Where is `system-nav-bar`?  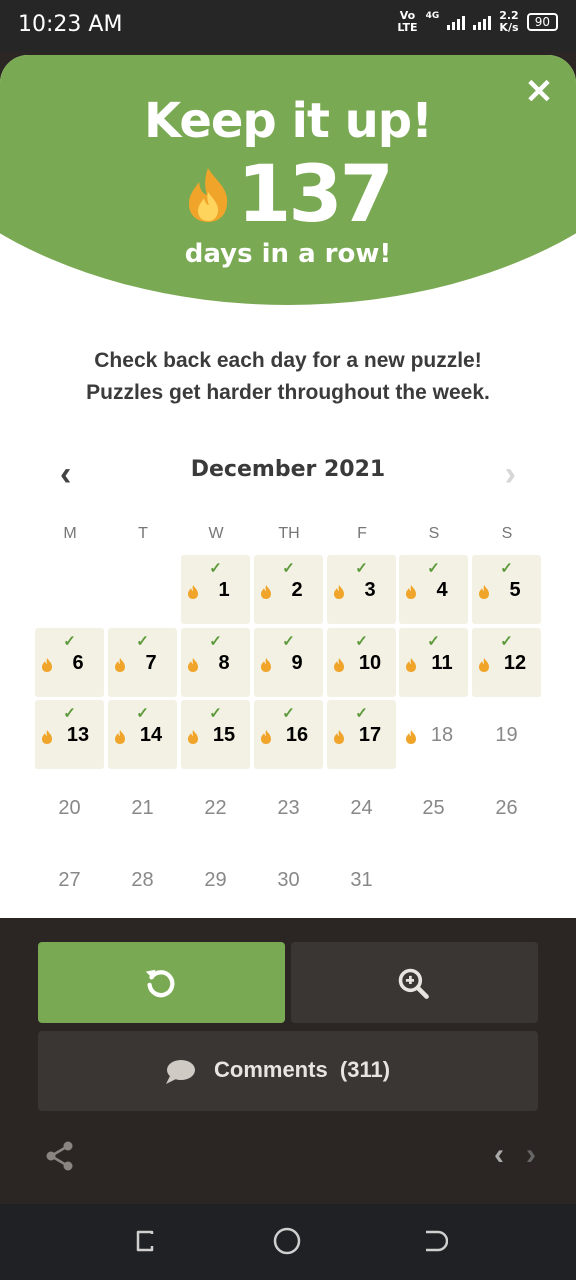 system-nav-bar is located at coordinates (288, 1242).